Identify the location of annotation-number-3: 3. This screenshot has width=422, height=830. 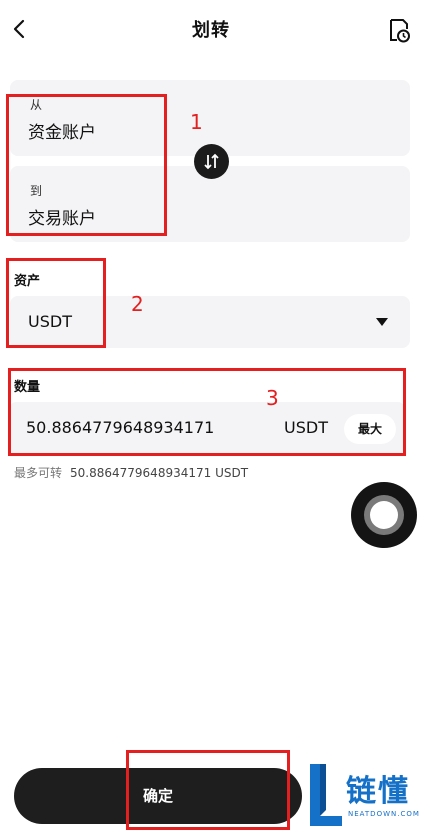
(272, 398).